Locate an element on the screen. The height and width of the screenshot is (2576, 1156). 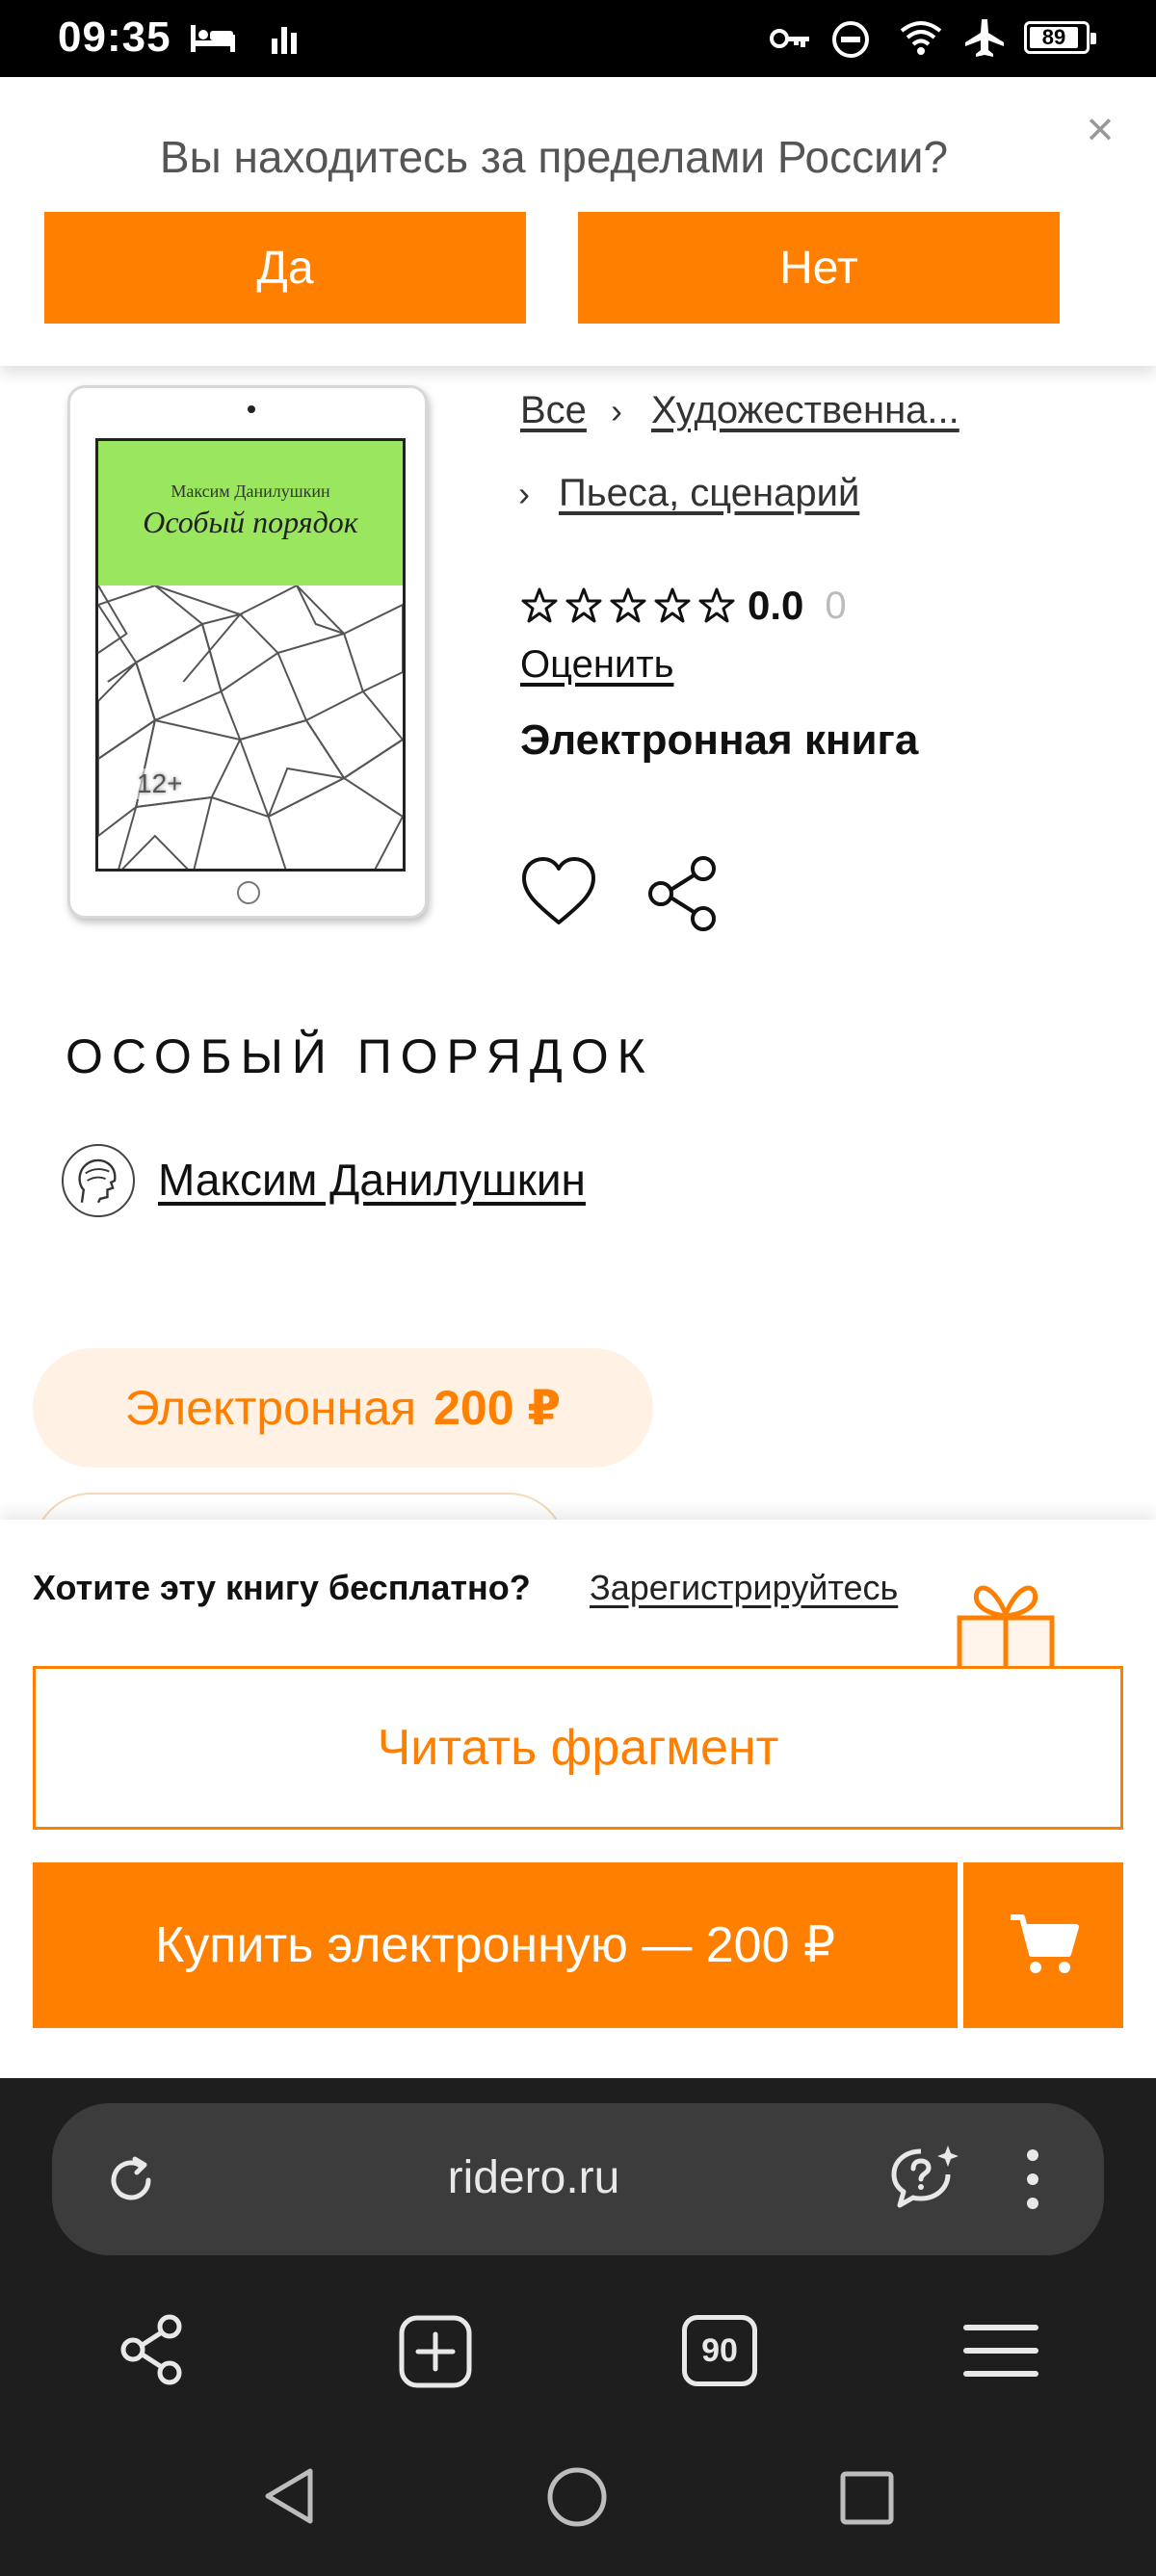
region-no-button: Нет is located at coordinates (819, 268).